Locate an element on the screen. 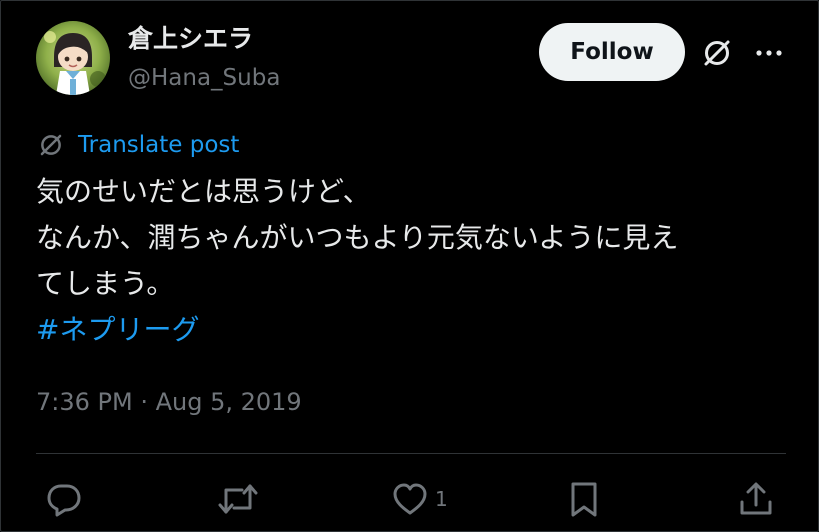 The width and height of the screenshot is (819, 532). reply-button is located at coordinates (64, 499).